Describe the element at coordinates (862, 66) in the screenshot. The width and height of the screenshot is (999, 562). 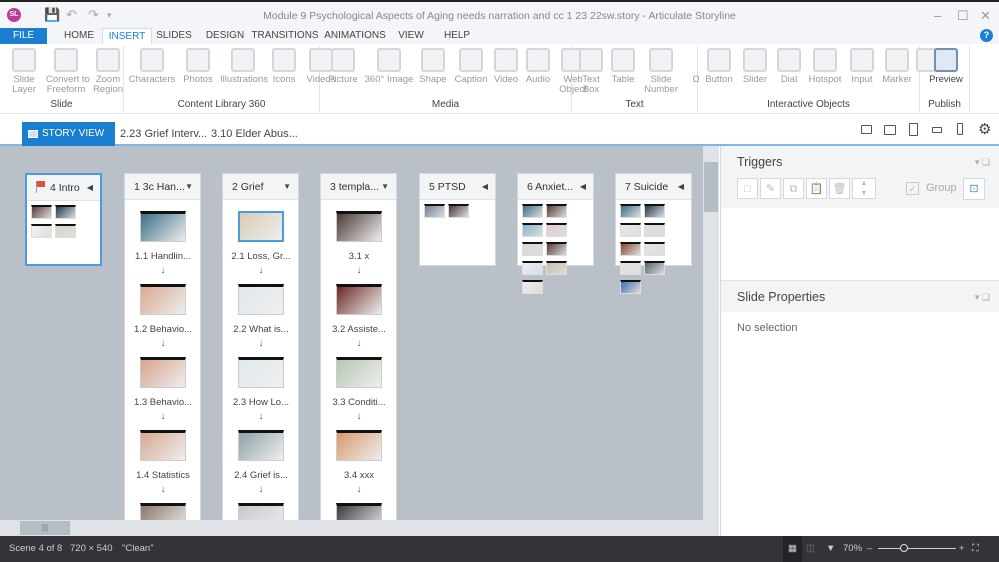
I see `input-button: Input` at that location.